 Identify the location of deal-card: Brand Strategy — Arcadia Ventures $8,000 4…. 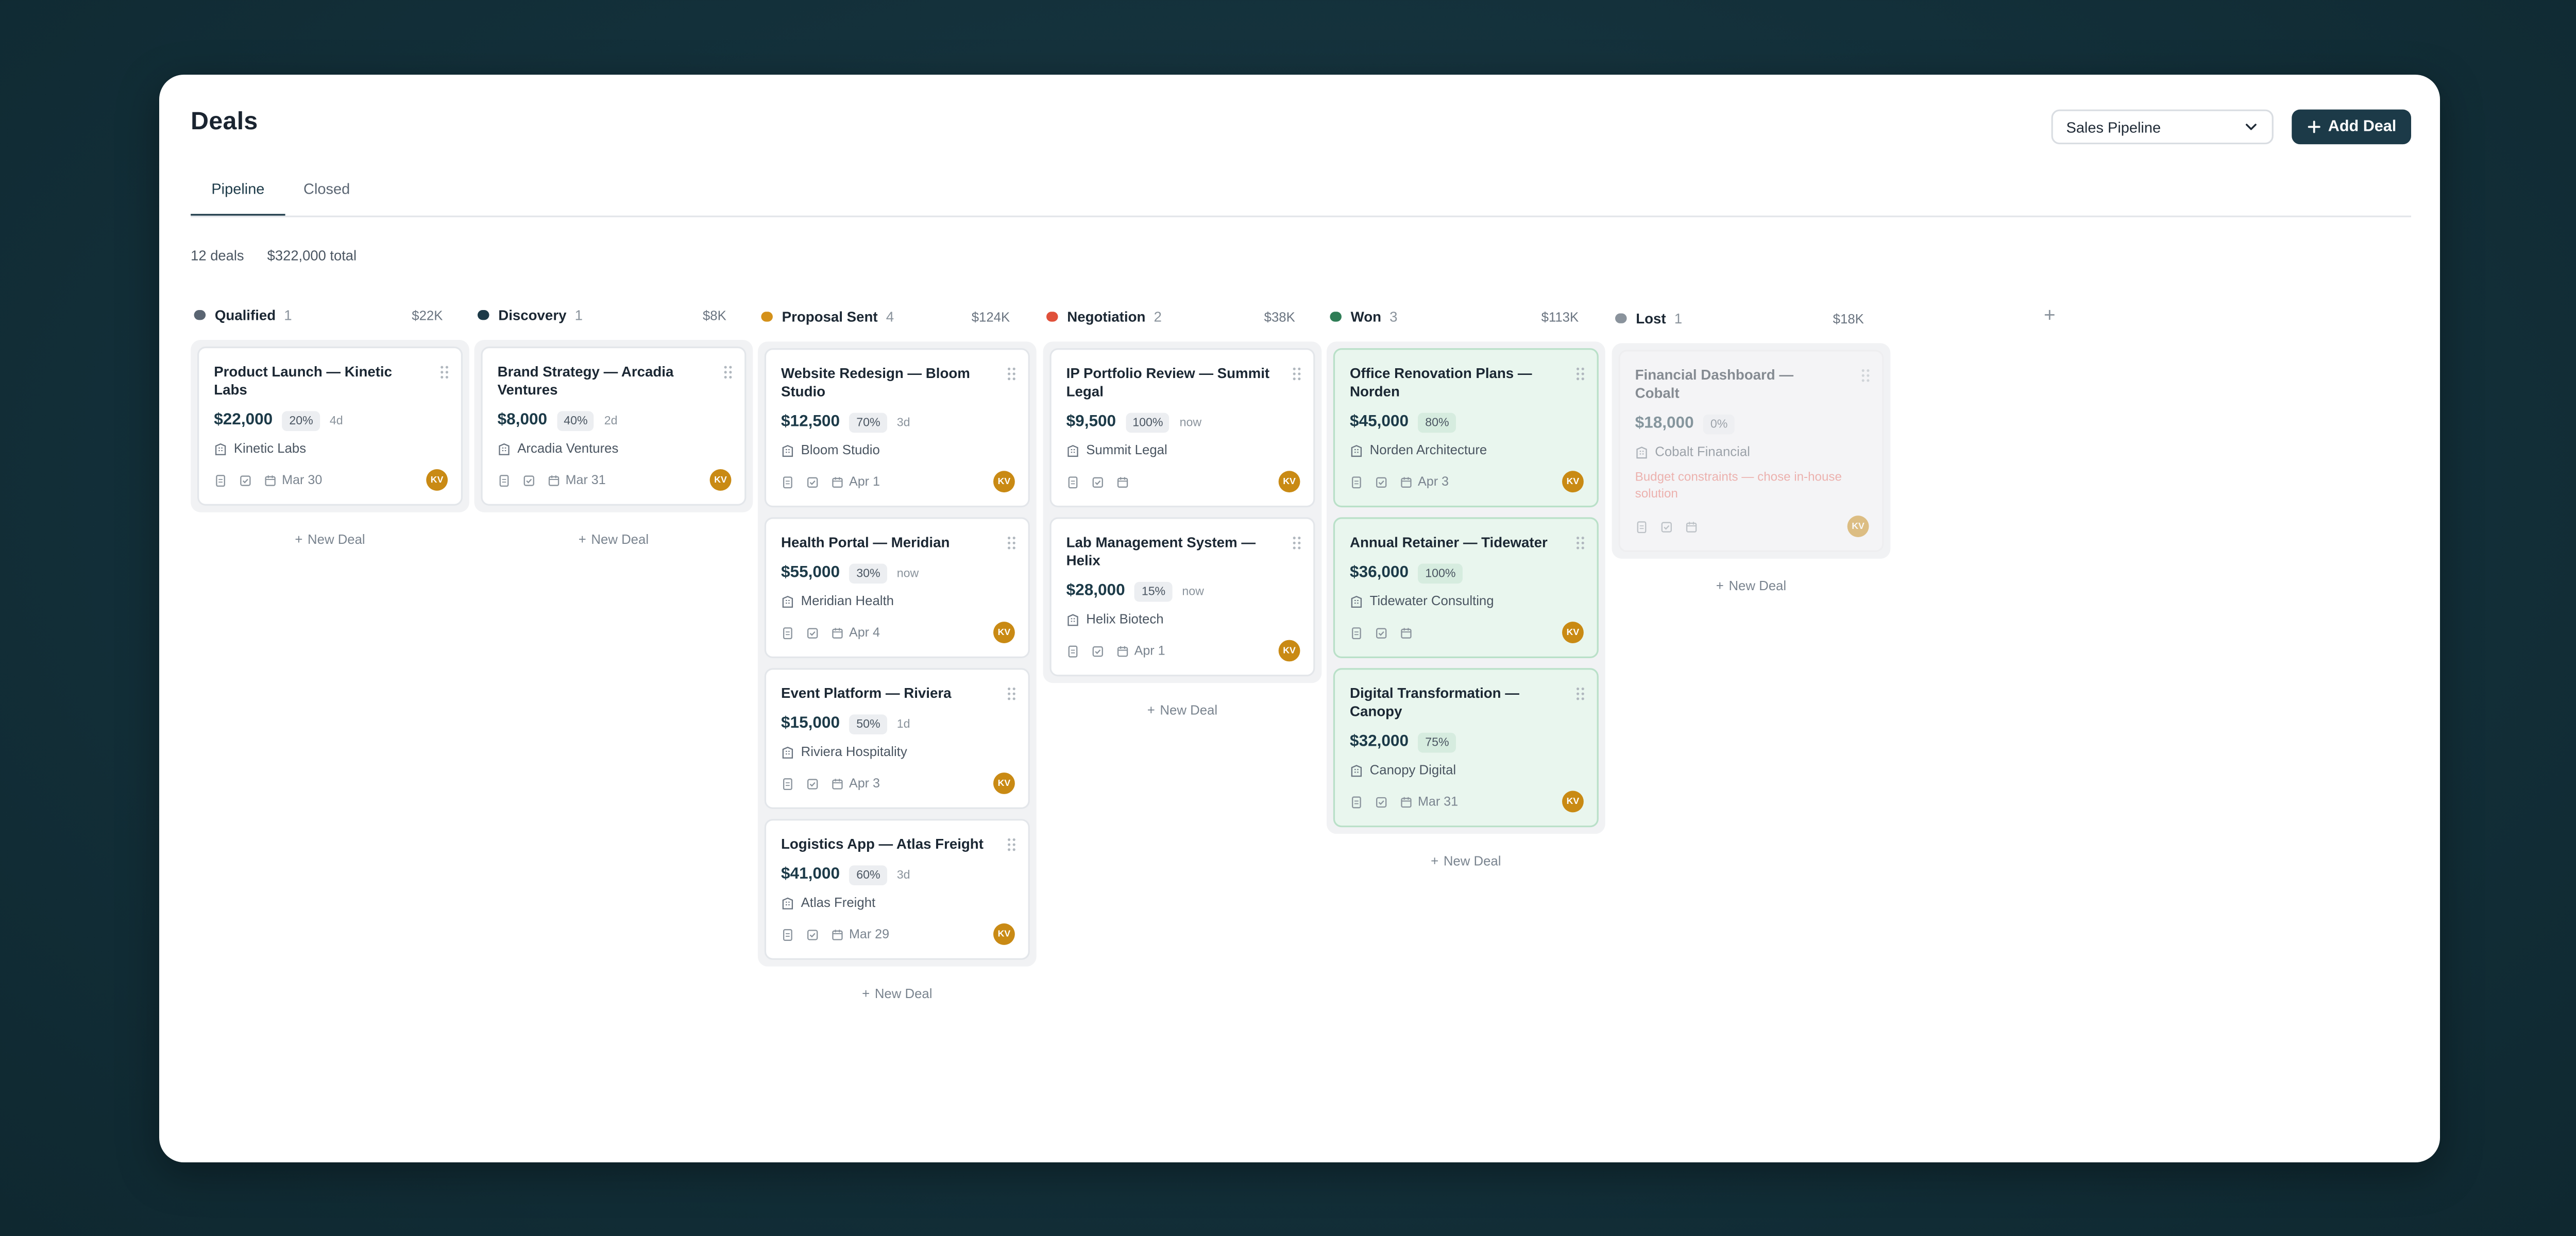
(614, 426).